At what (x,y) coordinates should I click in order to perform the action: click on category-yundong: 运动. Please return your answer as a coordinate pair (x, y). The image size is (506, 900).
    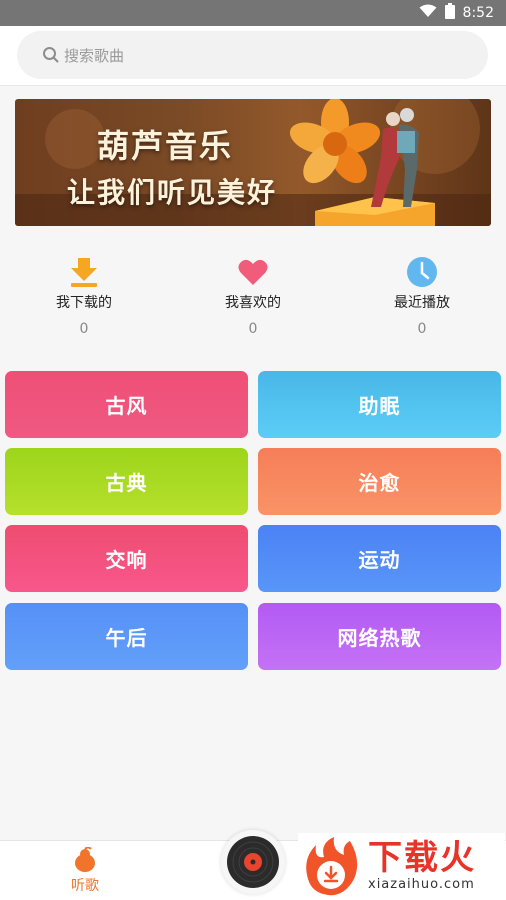
    Looking at the image, I should click on (379, 558).